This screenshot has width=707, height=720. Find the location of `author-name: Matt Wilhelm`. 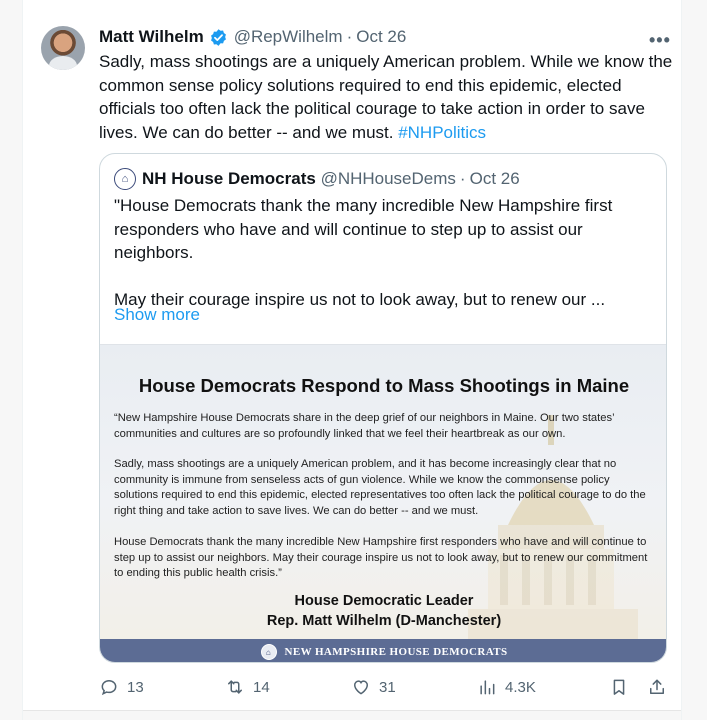

author-name: Matt Wilhelm is located at coordinates (151, 37).